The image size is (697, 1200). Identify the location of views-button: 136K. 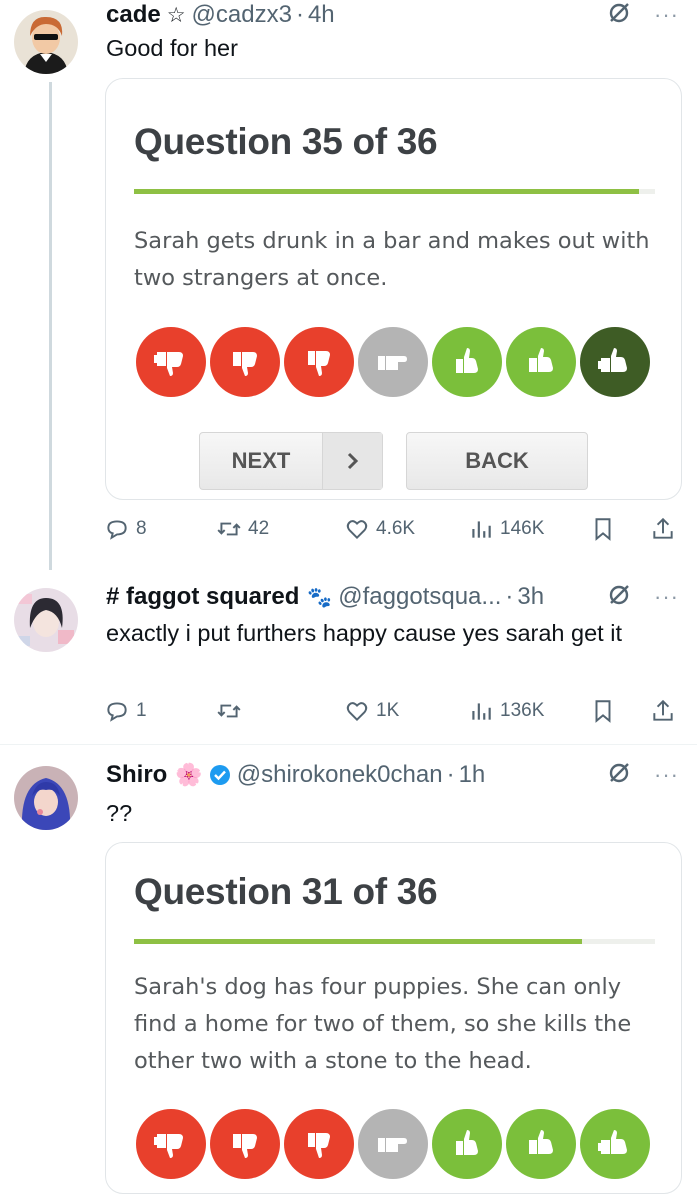
(506, 711).